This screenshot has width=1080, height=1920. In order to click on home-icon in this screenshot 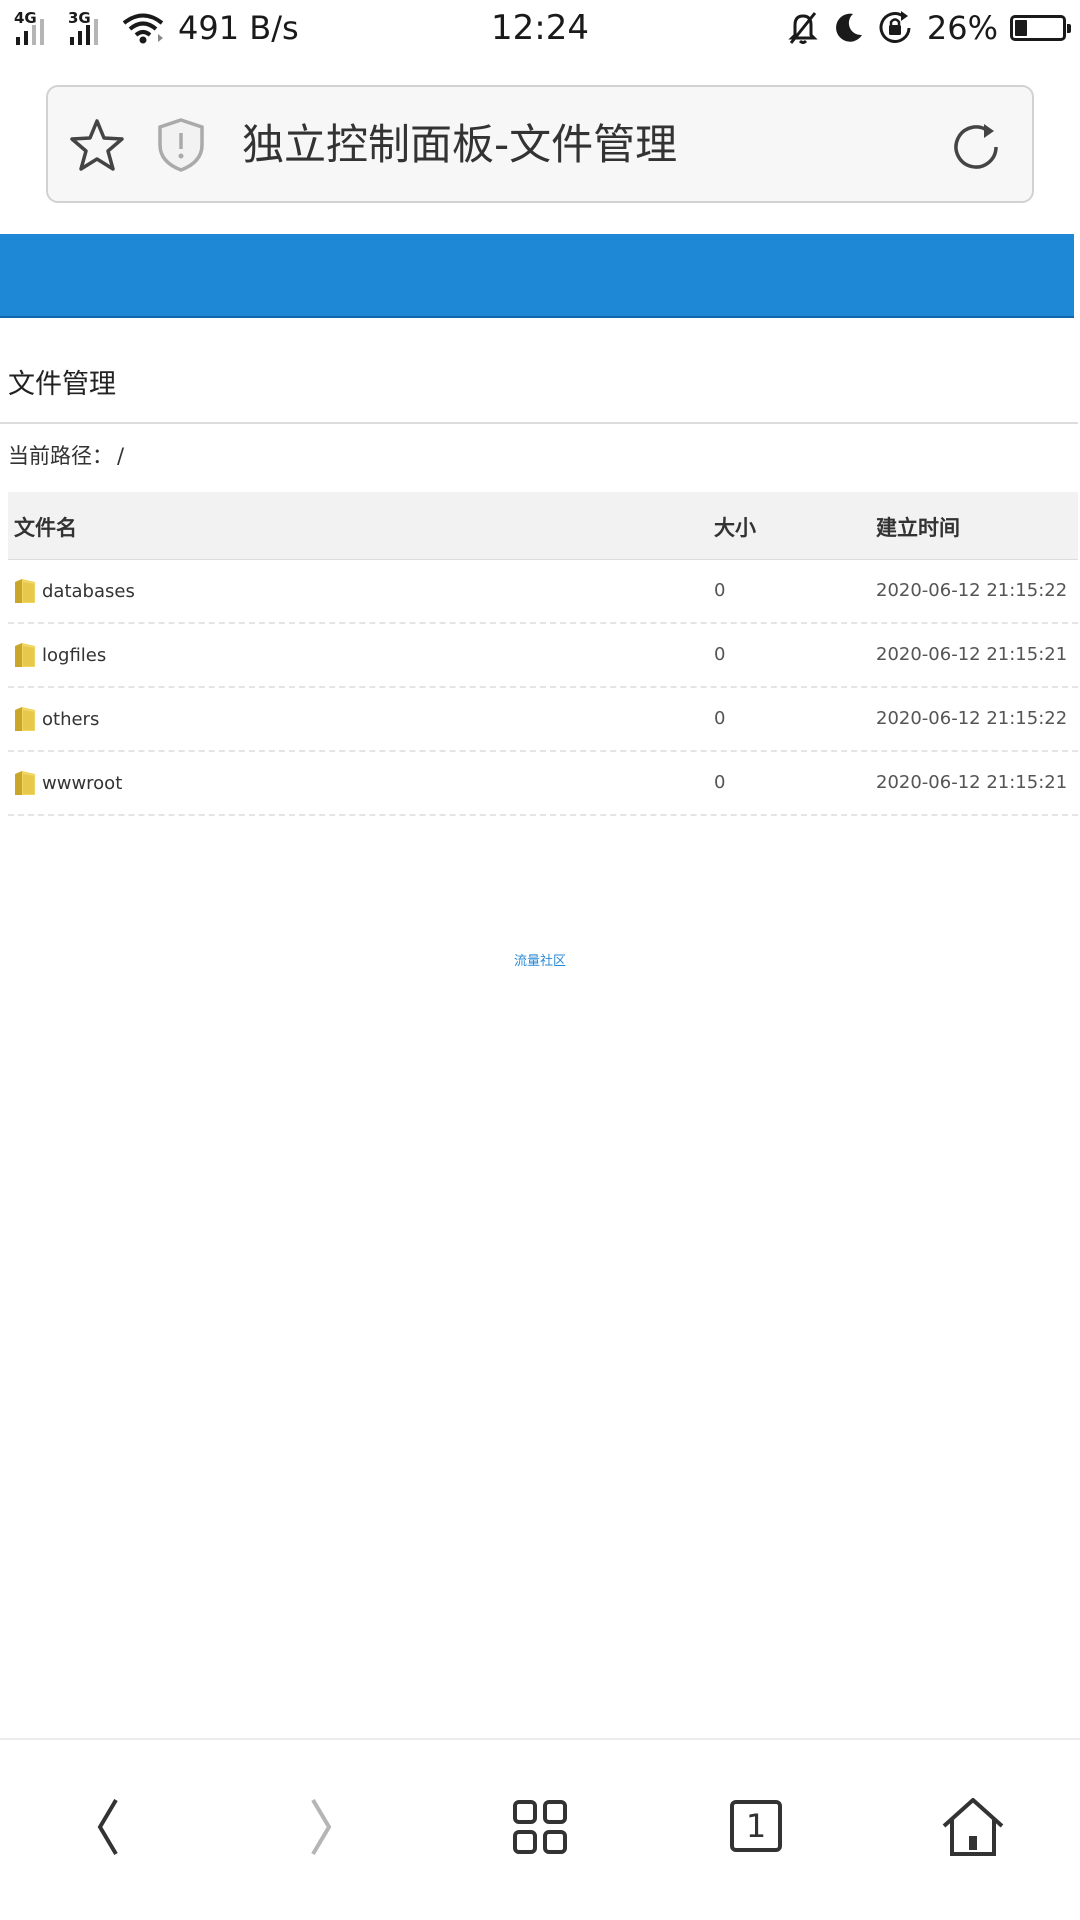, I will do `click(973, 1827)`.